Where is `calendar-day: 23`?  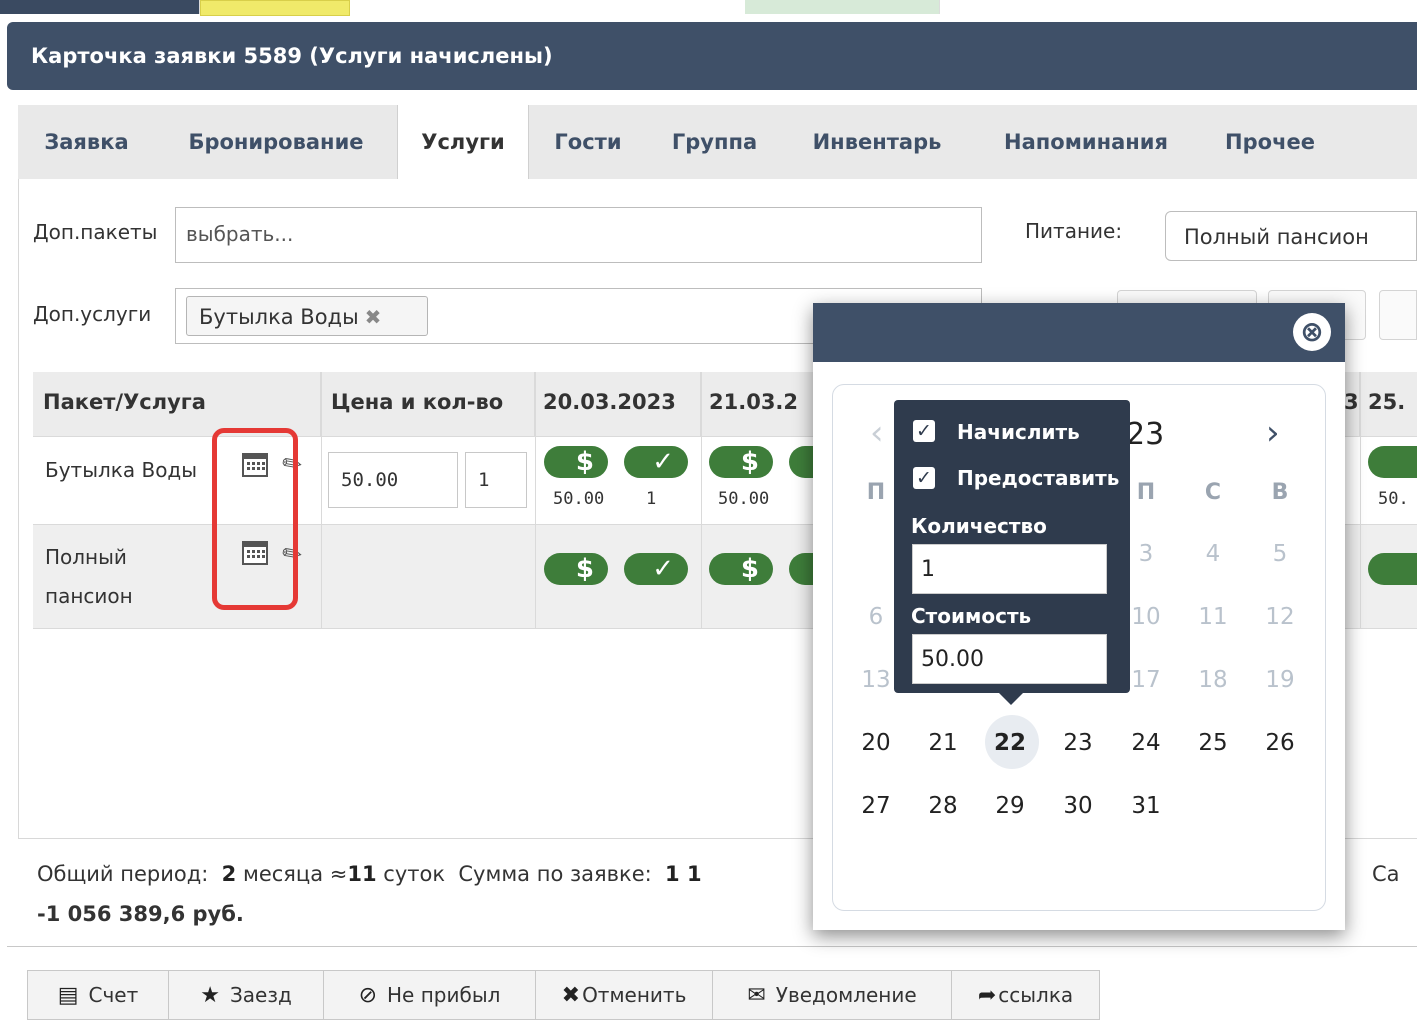
calendar-day: 23 is located at coordinates (1078, 743).